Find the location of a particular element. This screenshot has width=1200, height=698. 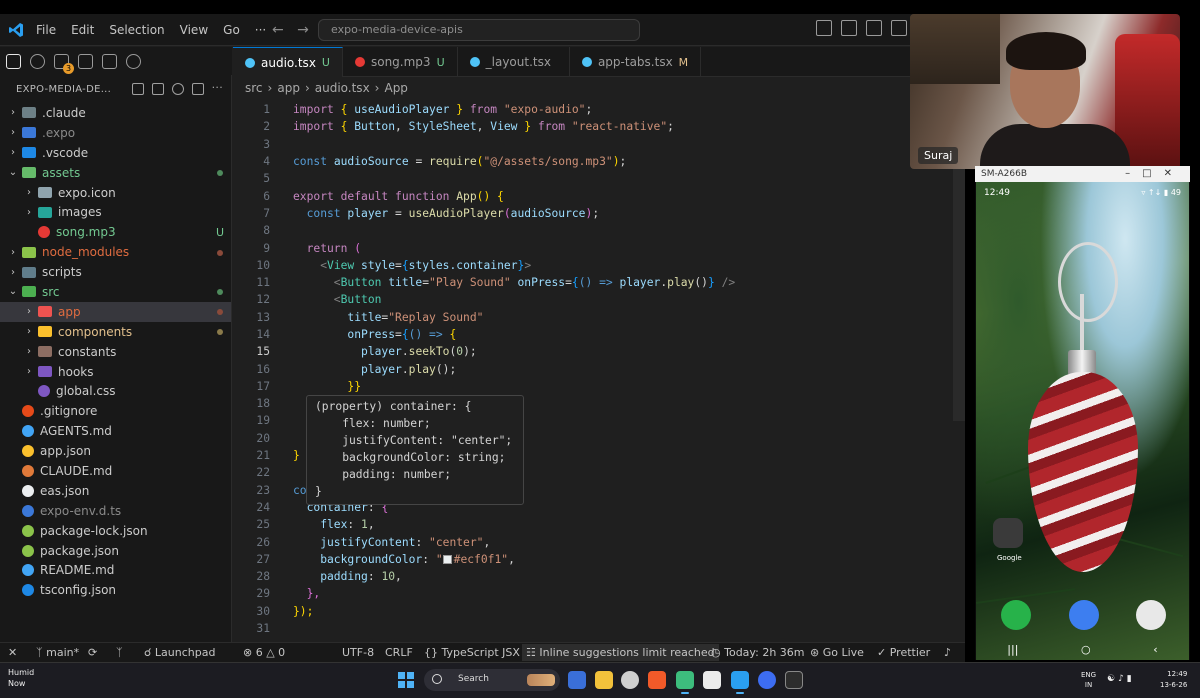

toggle-panel-icon is located at coordinates (874, 28).